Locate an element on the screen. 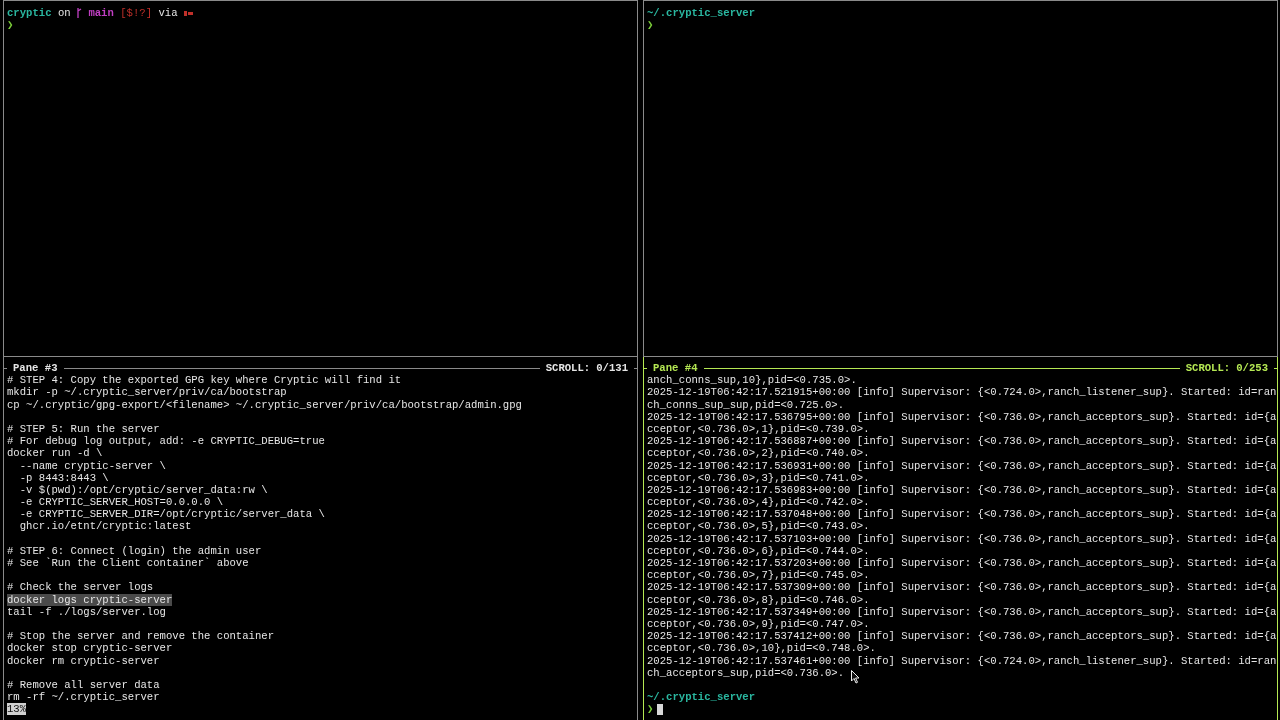 The image size is (1280, 720). branch-icon is located at coordinates (79, 13).